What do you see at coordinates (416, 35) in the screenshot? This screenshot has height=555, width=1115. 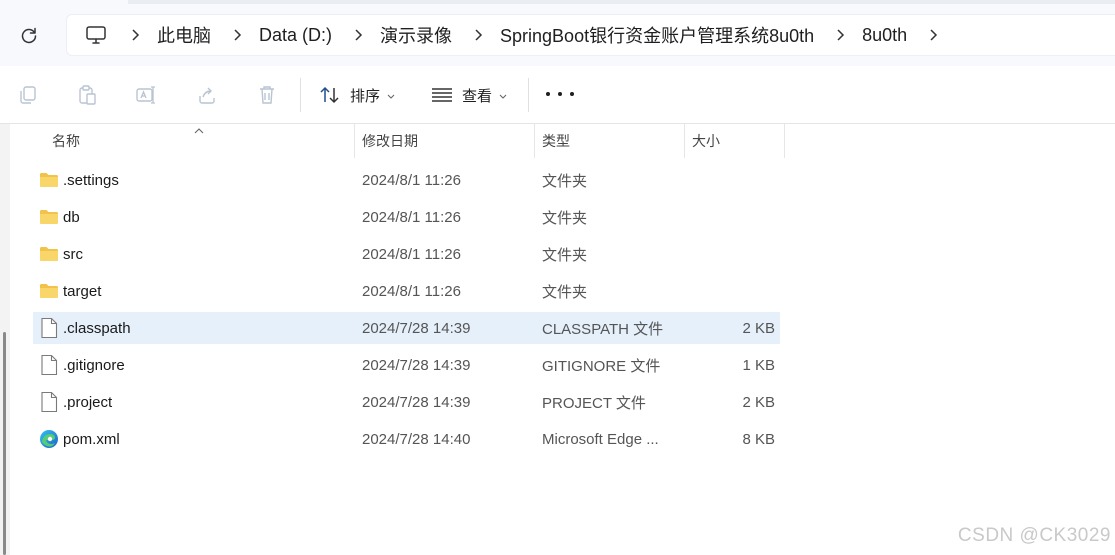 I see `breadcrumb-folder: 演示录像` at bounding box center [416, 35].